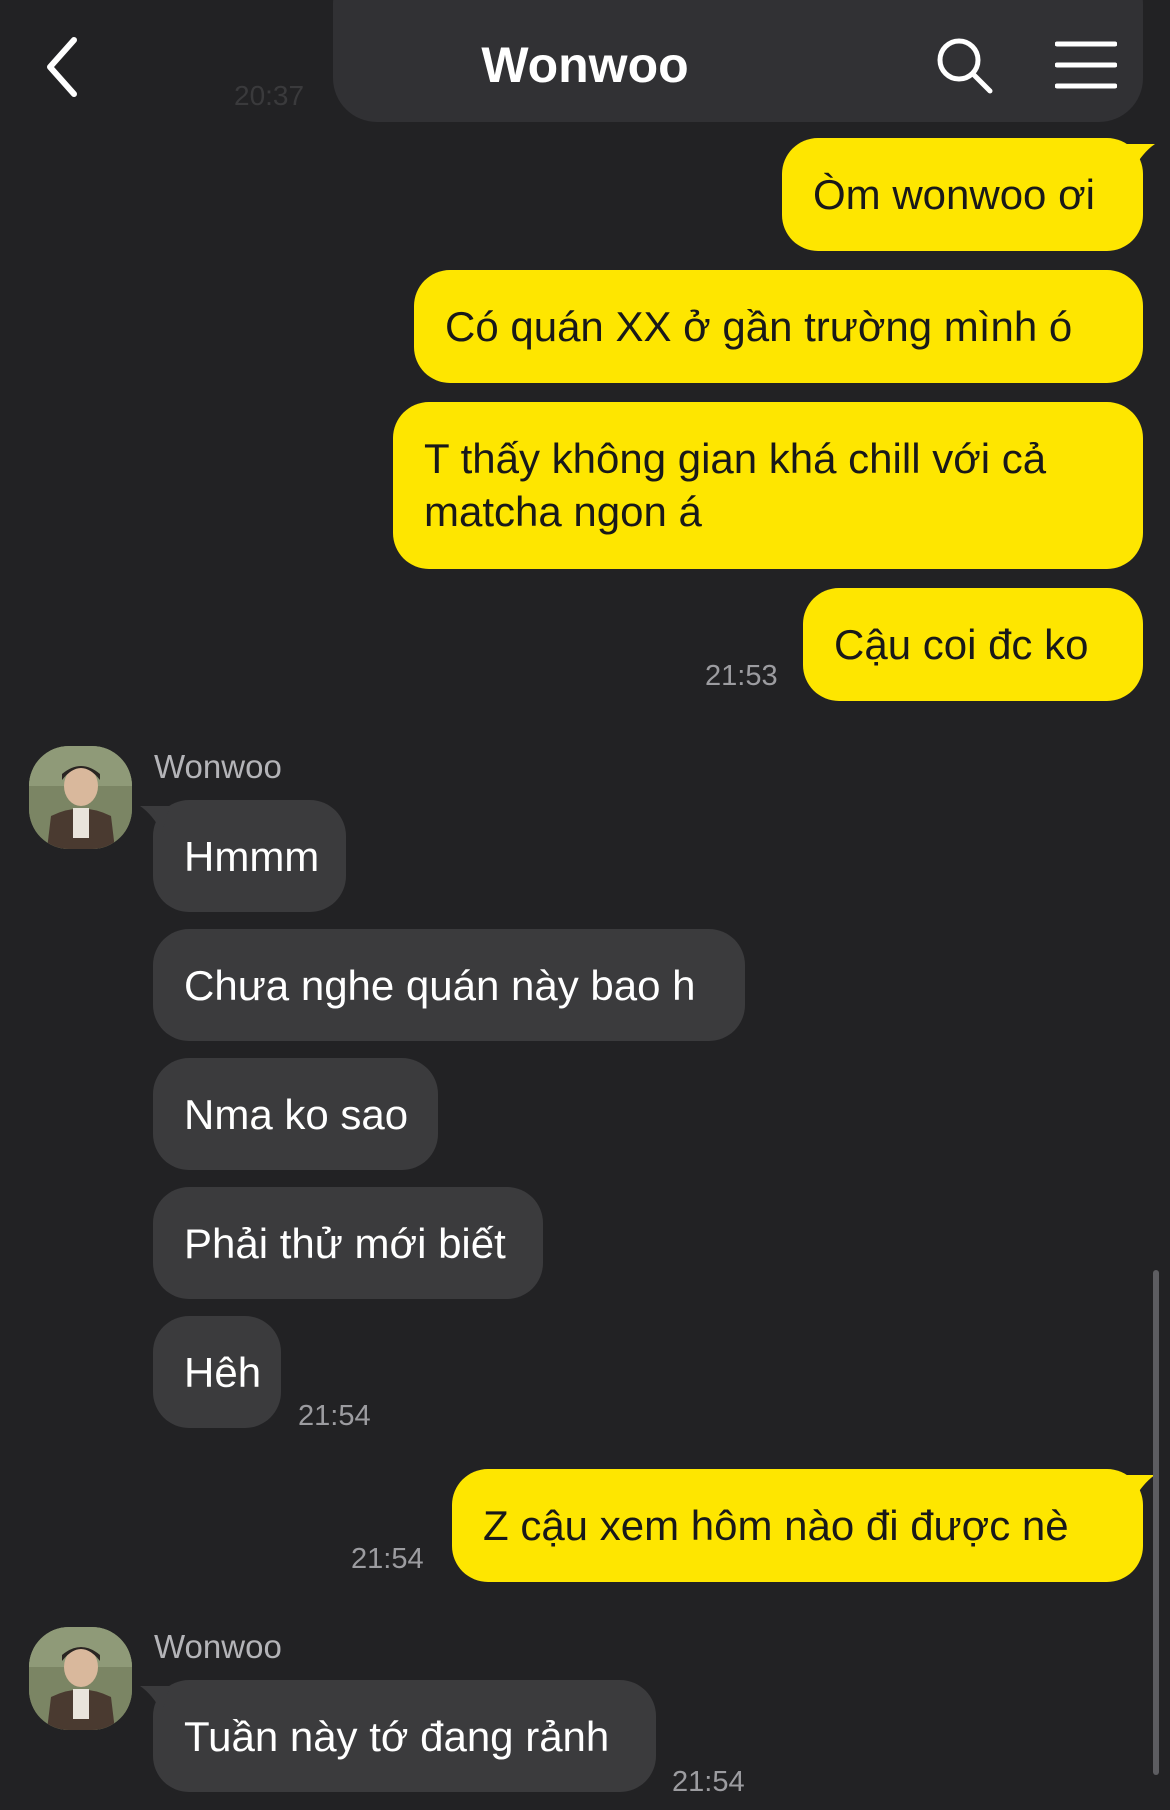 The width and height of the screenshot is (1170, 1810). I want to click on message-text: Òm wonwoo ơi, so click(954, 194).